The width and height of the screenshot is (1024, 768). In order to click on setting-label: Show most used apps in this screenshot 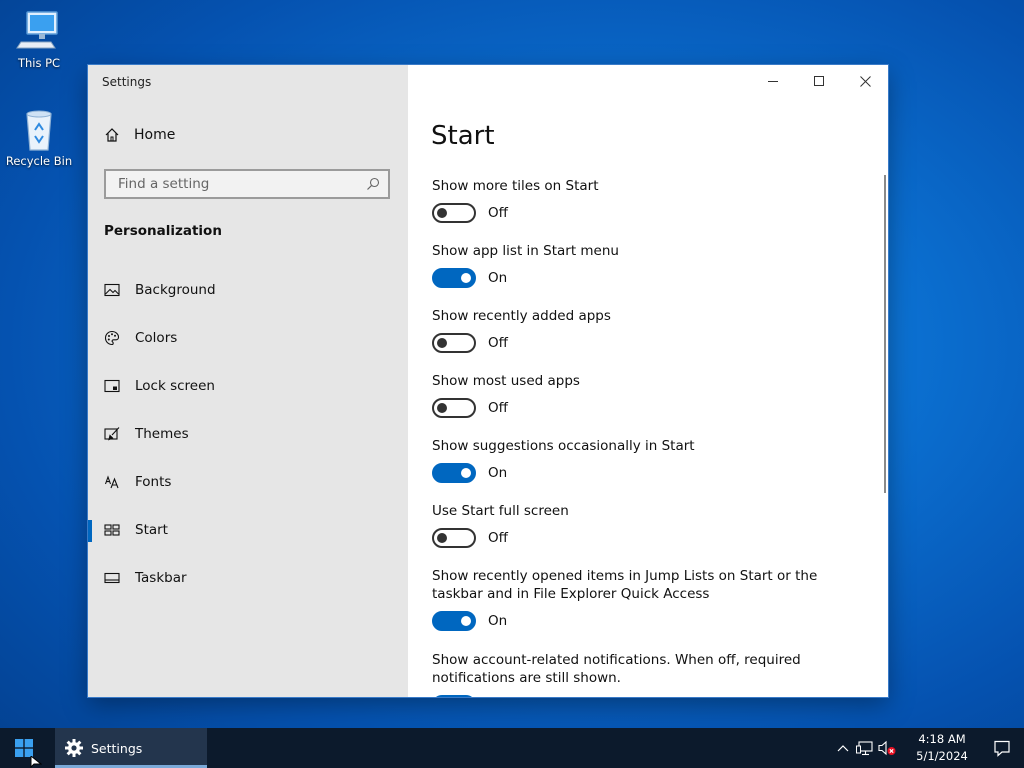, I will do `click(506, 381)`.